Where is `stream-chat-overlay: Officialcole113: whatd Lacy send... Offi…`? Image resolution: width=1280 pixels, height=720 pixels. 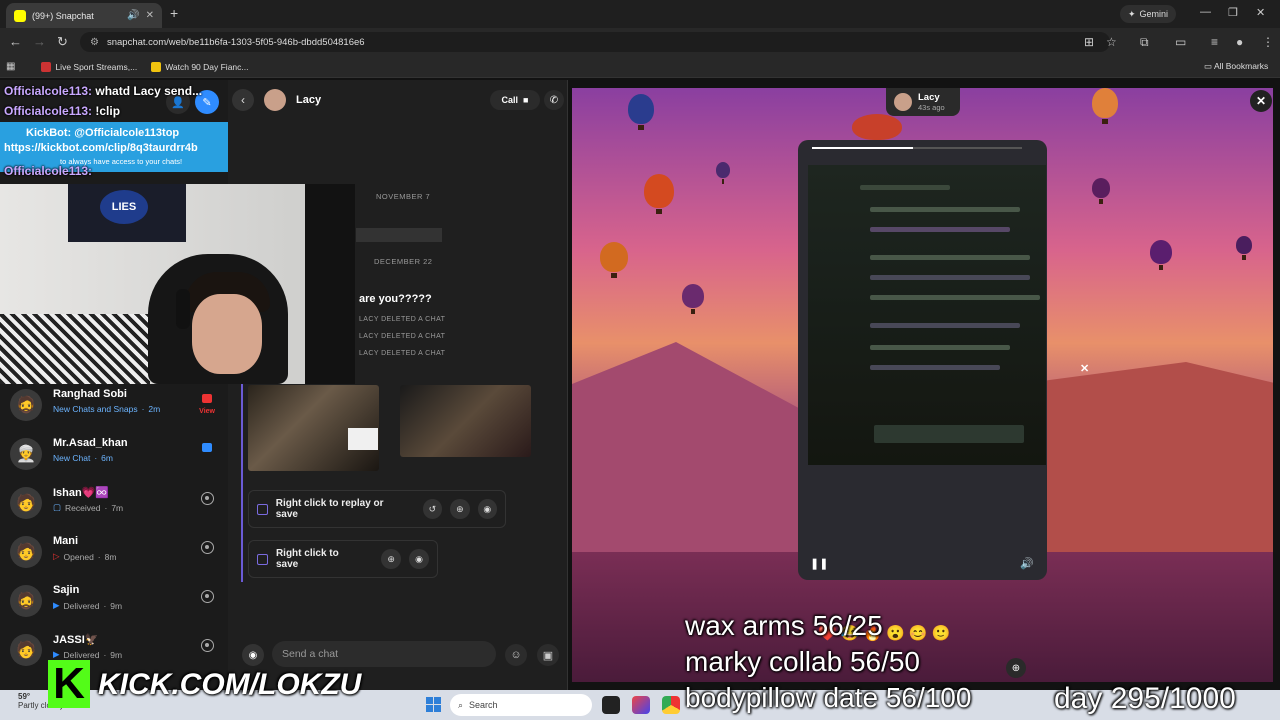 stream-chat-overlay: Officialcole113: whatd Lacy send... Offi… is located at coordinates (114, 132).